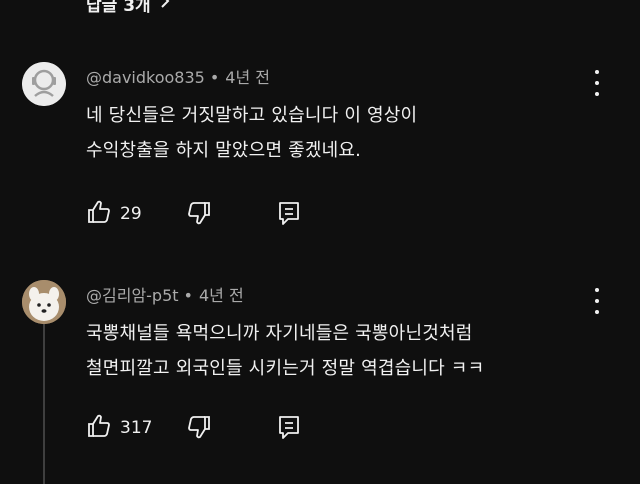 The image size is (640, 484). I want to click on show-replies-button: 답글 3개, so click(128, 8).